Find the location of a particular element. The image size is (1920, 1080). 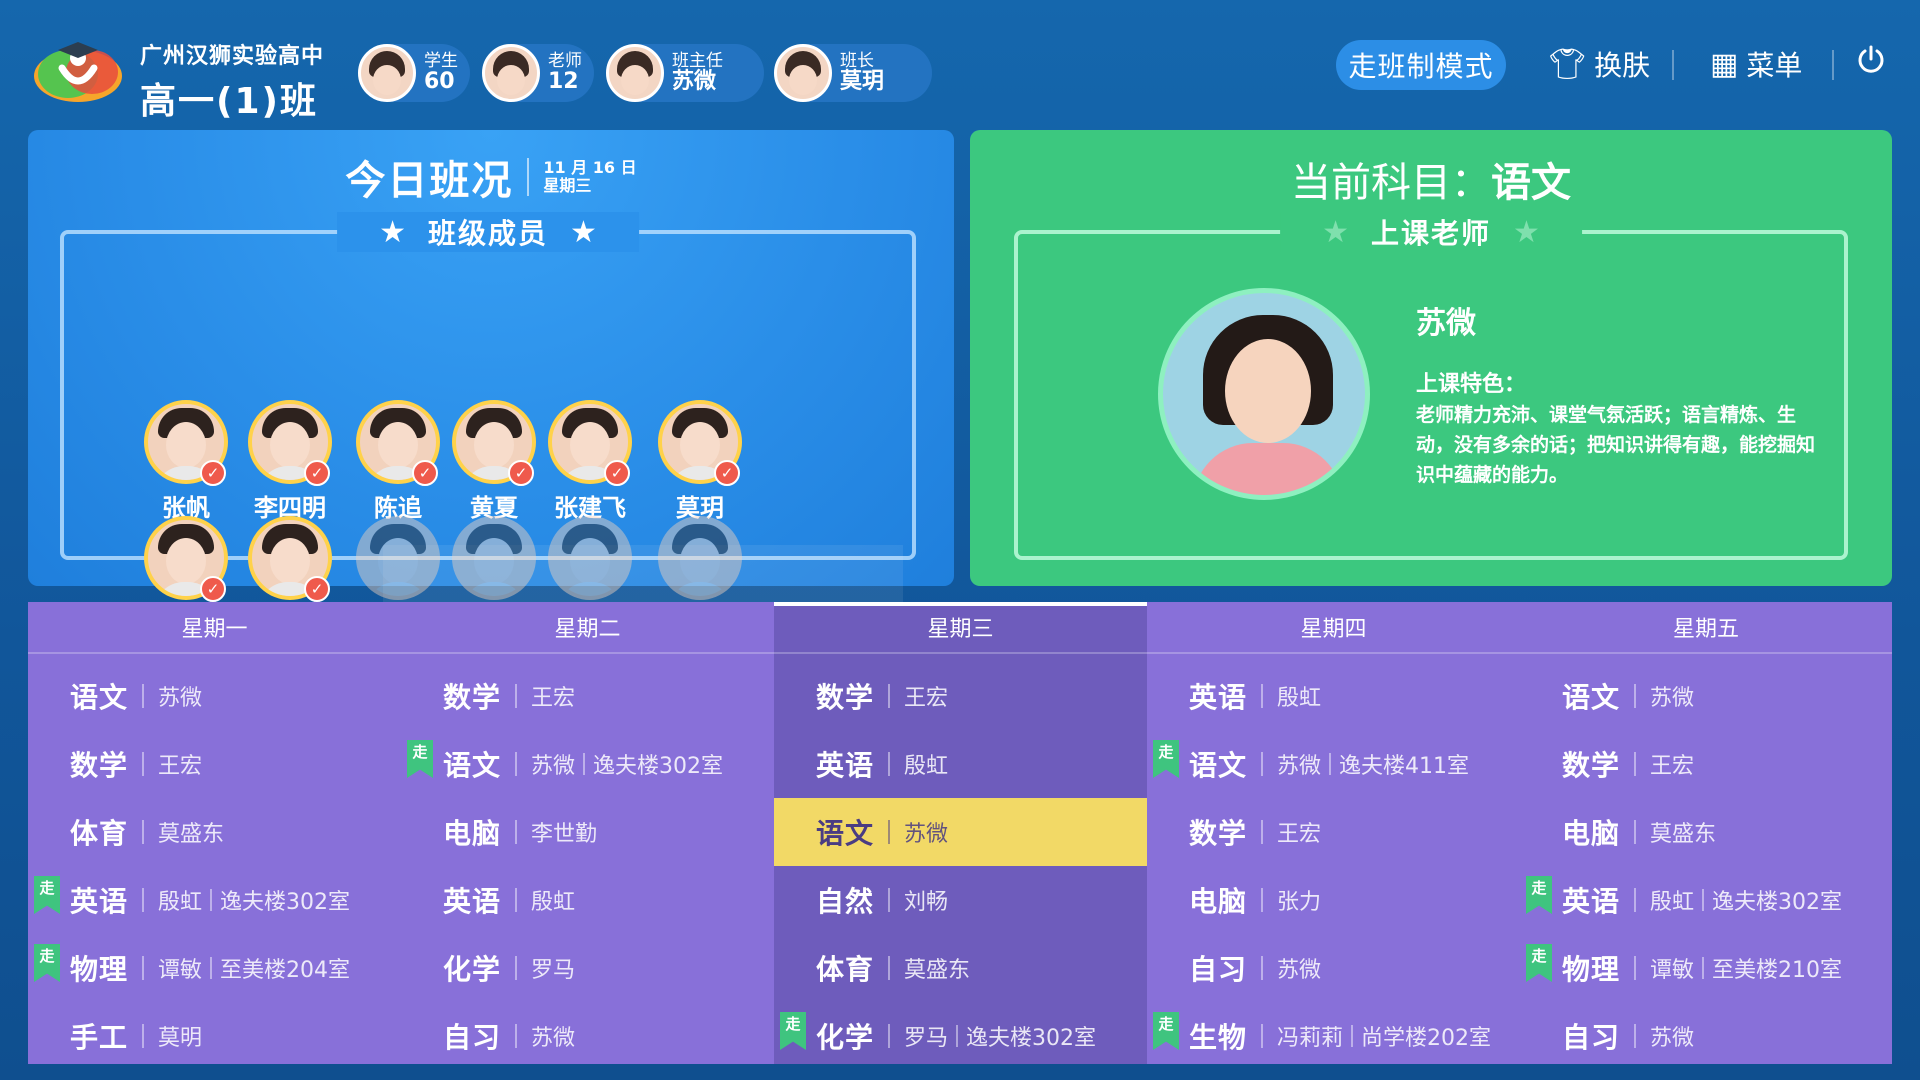

member-card: ✓ 张建飞 is located at coordinates (590, 461).